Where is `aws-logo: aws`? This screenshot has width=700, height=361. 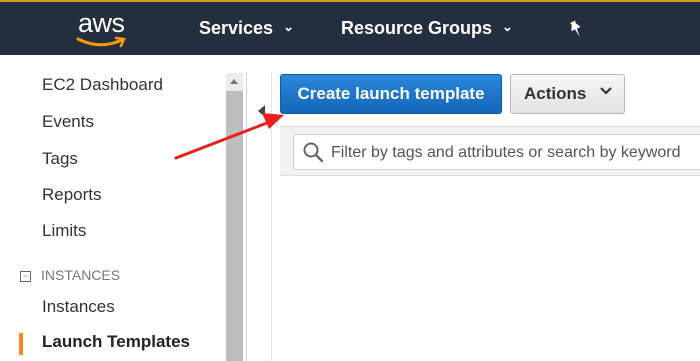 aws-logo: aws is located at coordinates (104, 29).